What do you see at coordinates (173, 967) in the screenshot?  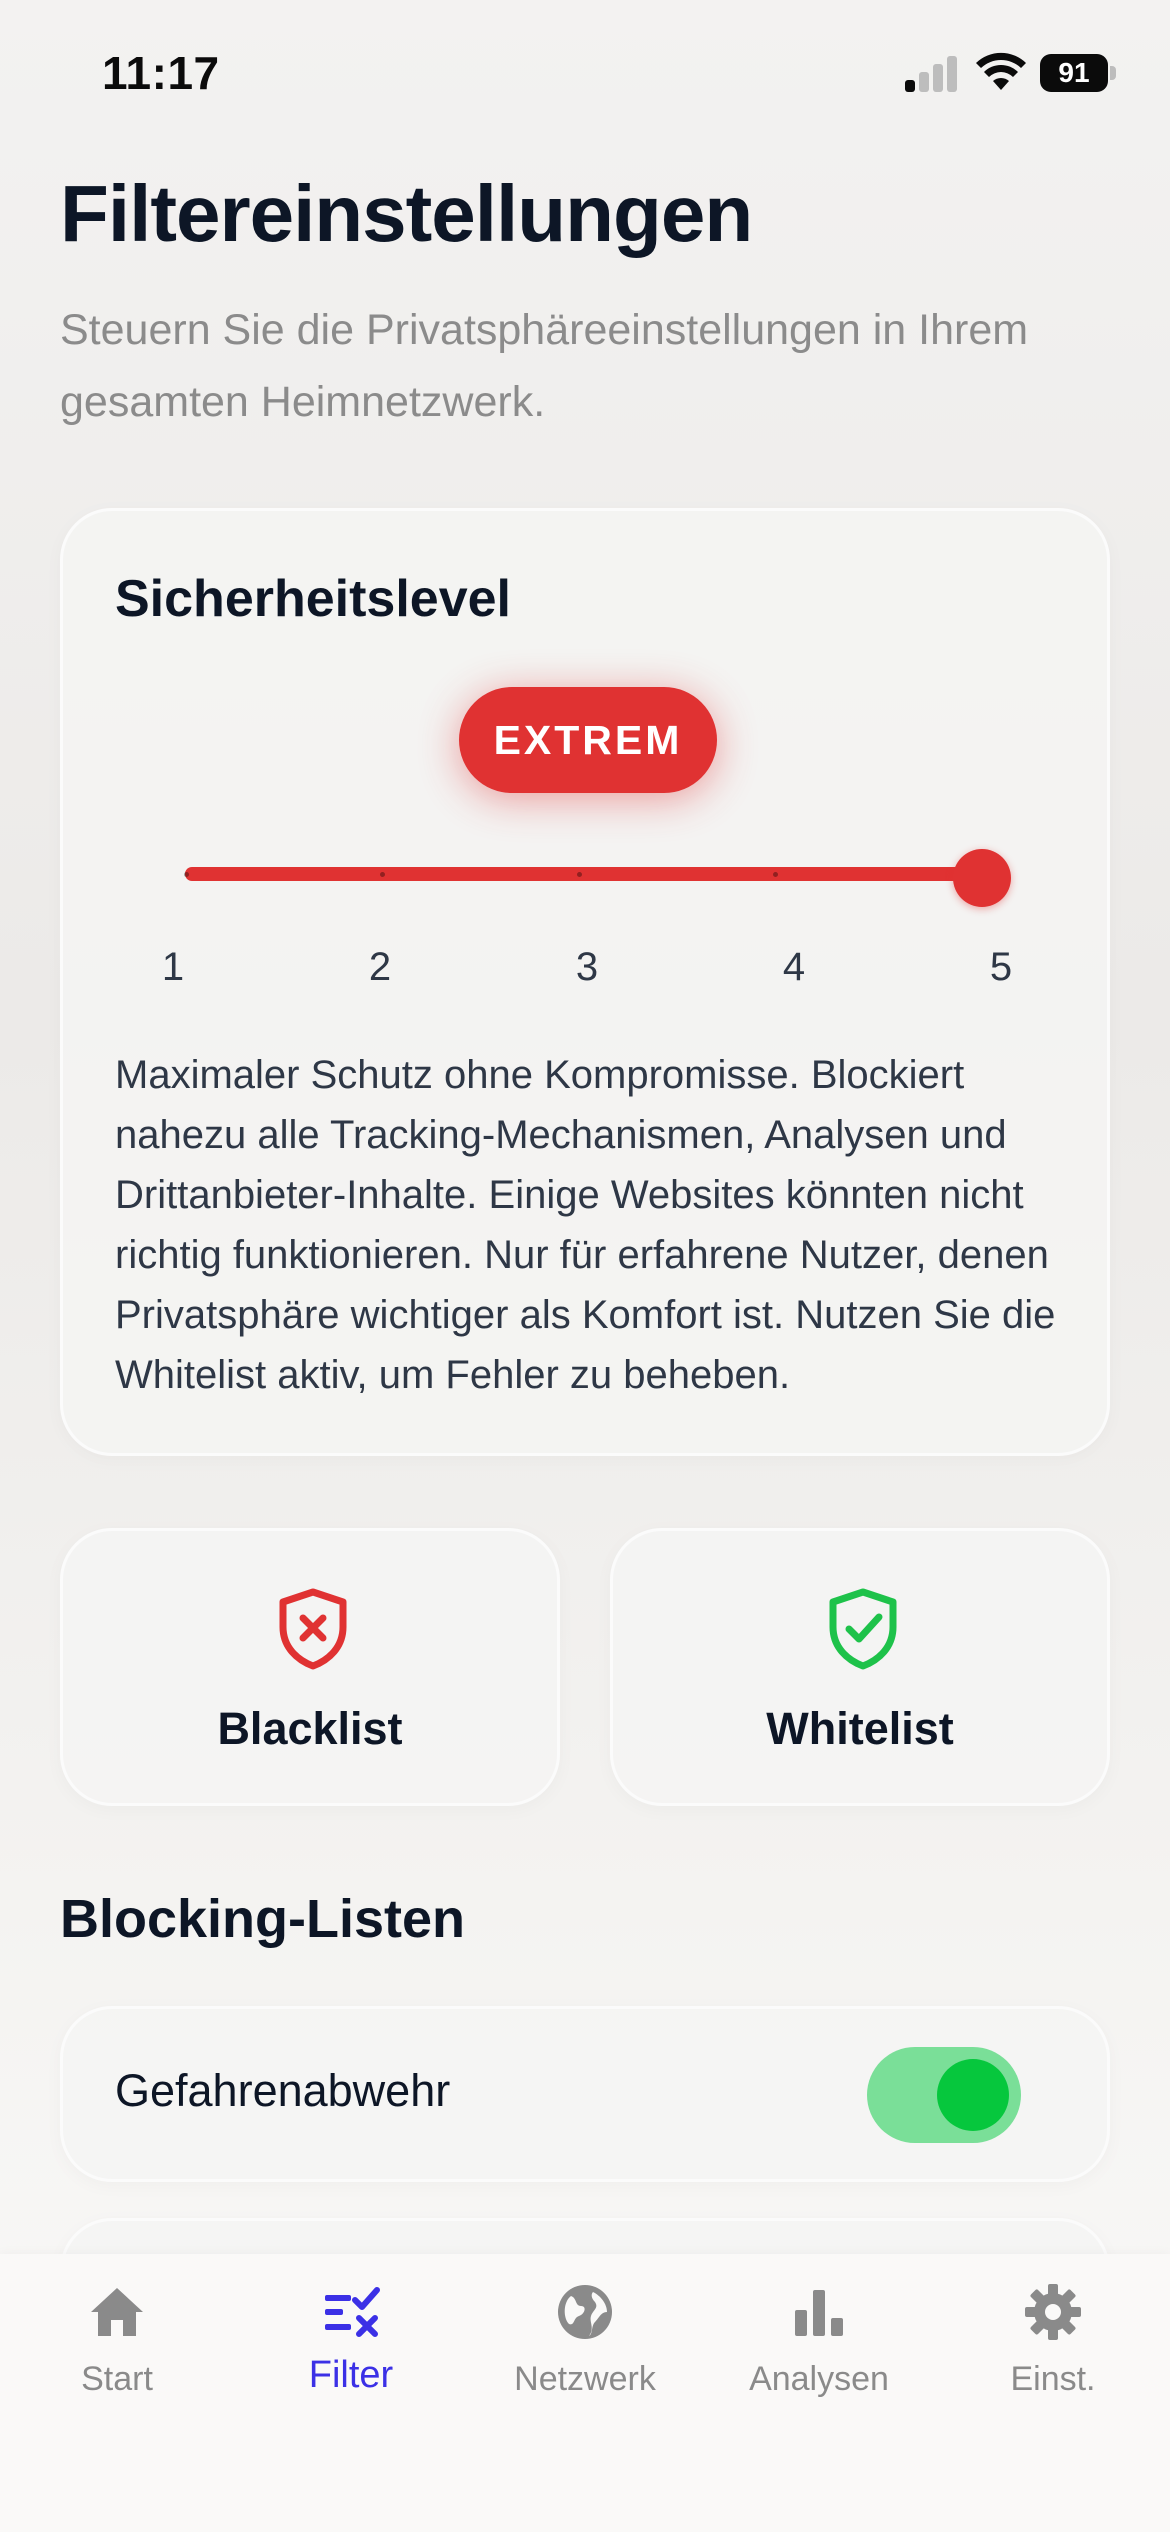 I see `slider-tick-label: 1` at bounding box center [173, 967].